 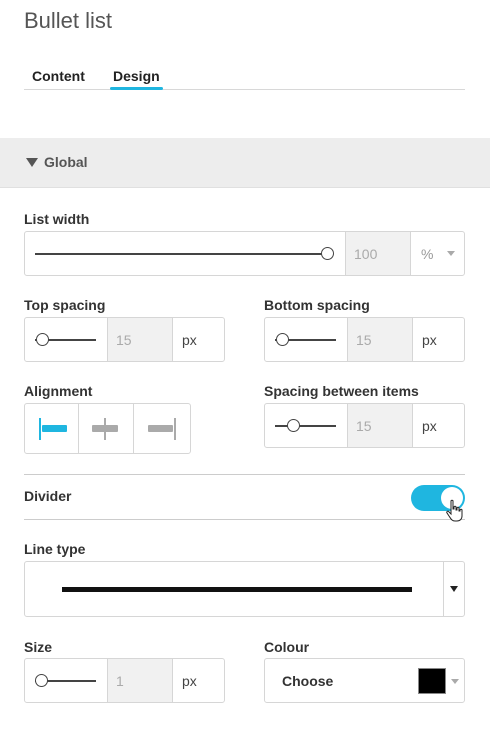 I want to click on list-width-slider-track, so click(x=183, y=254).